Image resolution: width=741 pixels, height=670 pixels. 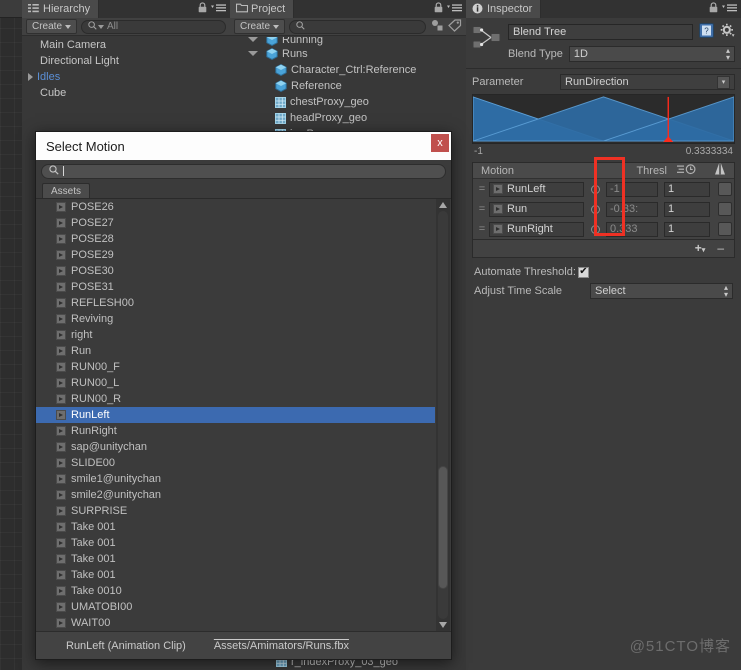 I want to click on project-item: headProxy_geo, so click(x=348, y=118).